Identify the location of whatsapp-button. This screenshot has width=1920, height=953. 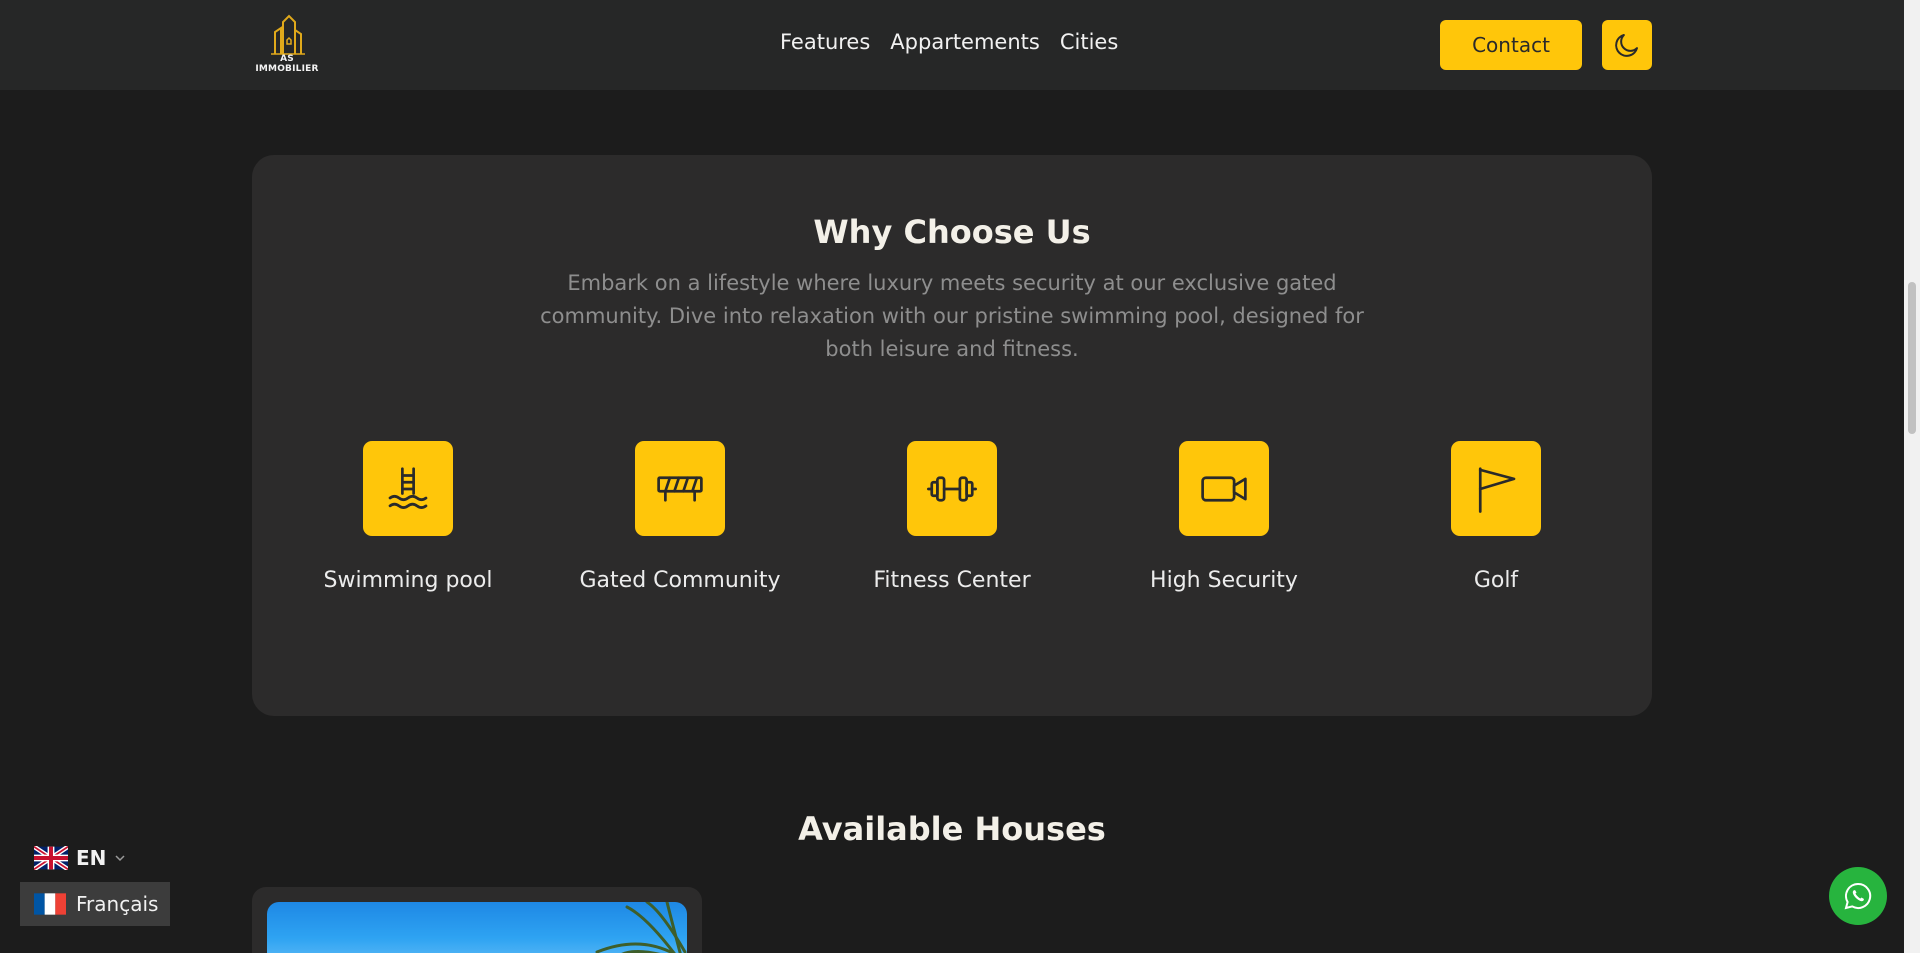
(1858, 896).